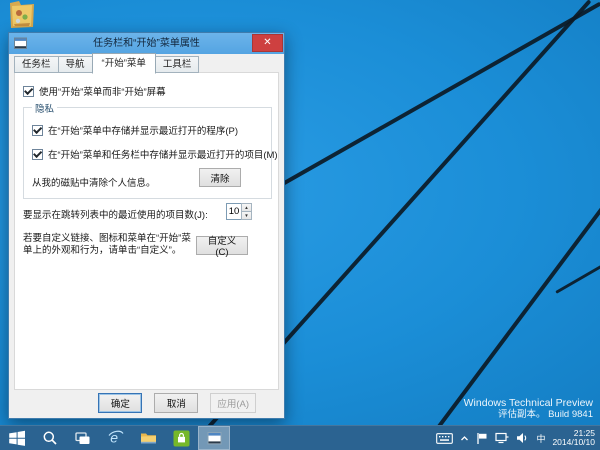 Image resolution: width=600 pixels, height=450 pixels. I want to click on system-tray: 中 21:25 2014/10/10, so click(518, 438).